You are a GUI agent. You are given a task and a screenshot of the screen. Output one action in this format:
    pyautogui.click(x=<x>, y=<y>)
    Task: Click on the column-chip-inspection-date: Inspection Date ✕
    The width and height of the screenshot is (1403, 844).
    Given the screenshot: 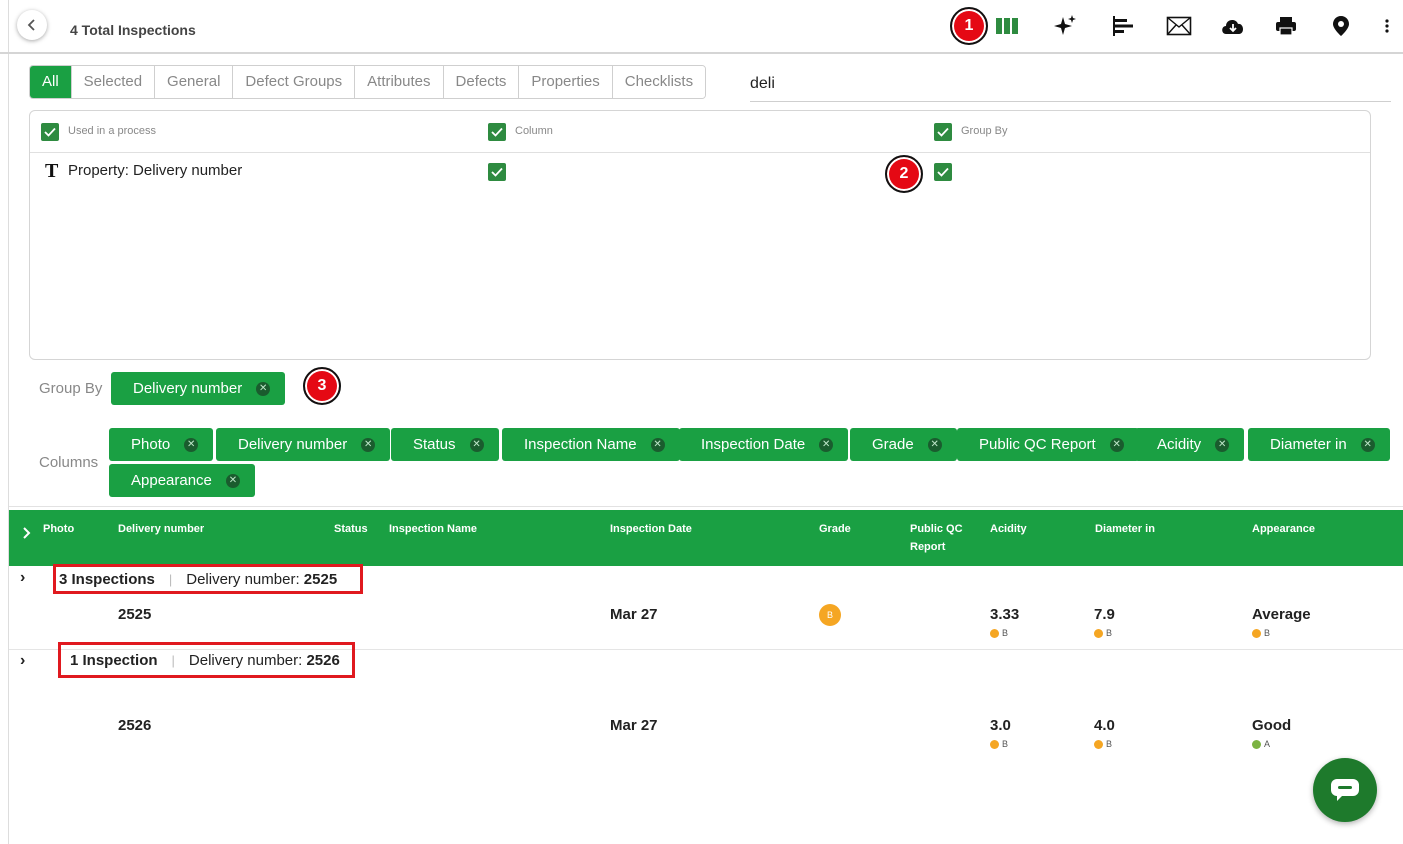 What is the action you would take?
    pyautogui.click(x=764, y=444)
    